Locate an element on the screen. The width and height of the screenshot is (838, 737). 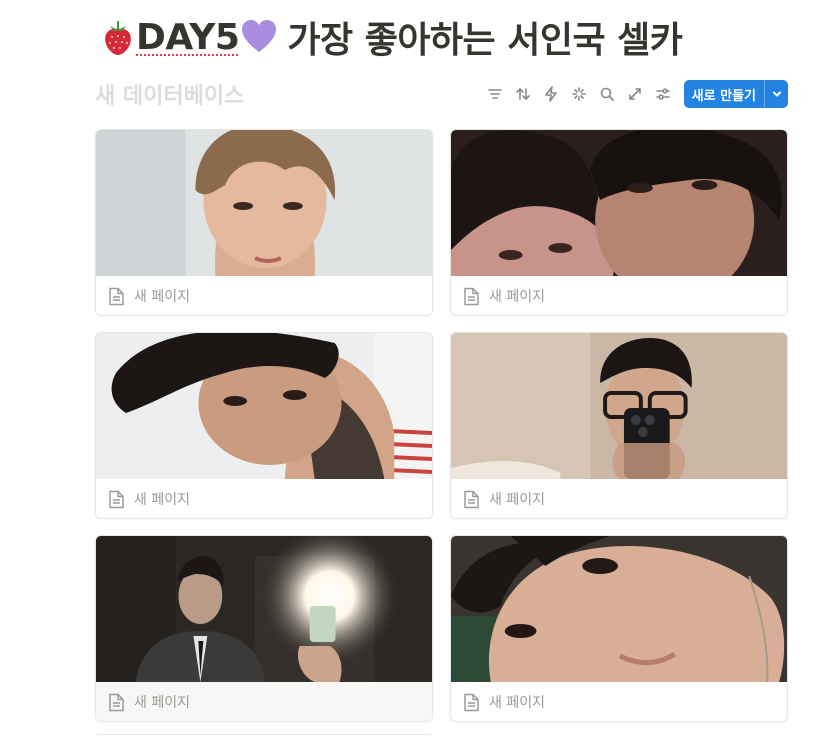
settings-sliders-icon is located at coordinates (663, 94).